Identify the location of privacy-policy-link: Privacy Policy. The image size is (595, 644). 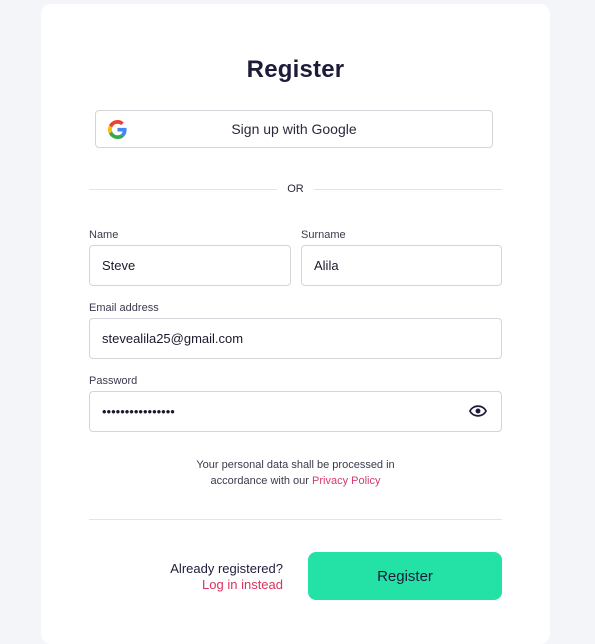
(346, 481).